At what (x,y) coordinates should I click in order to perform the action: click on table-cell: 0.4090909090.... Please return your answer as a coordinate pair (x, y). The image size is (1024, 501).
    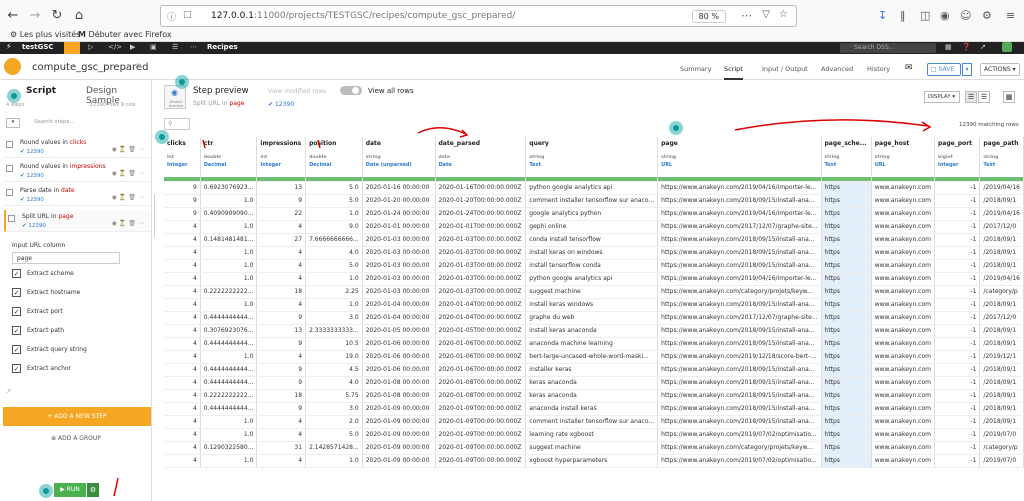
    Looking at the image, I should click on (229, 214).